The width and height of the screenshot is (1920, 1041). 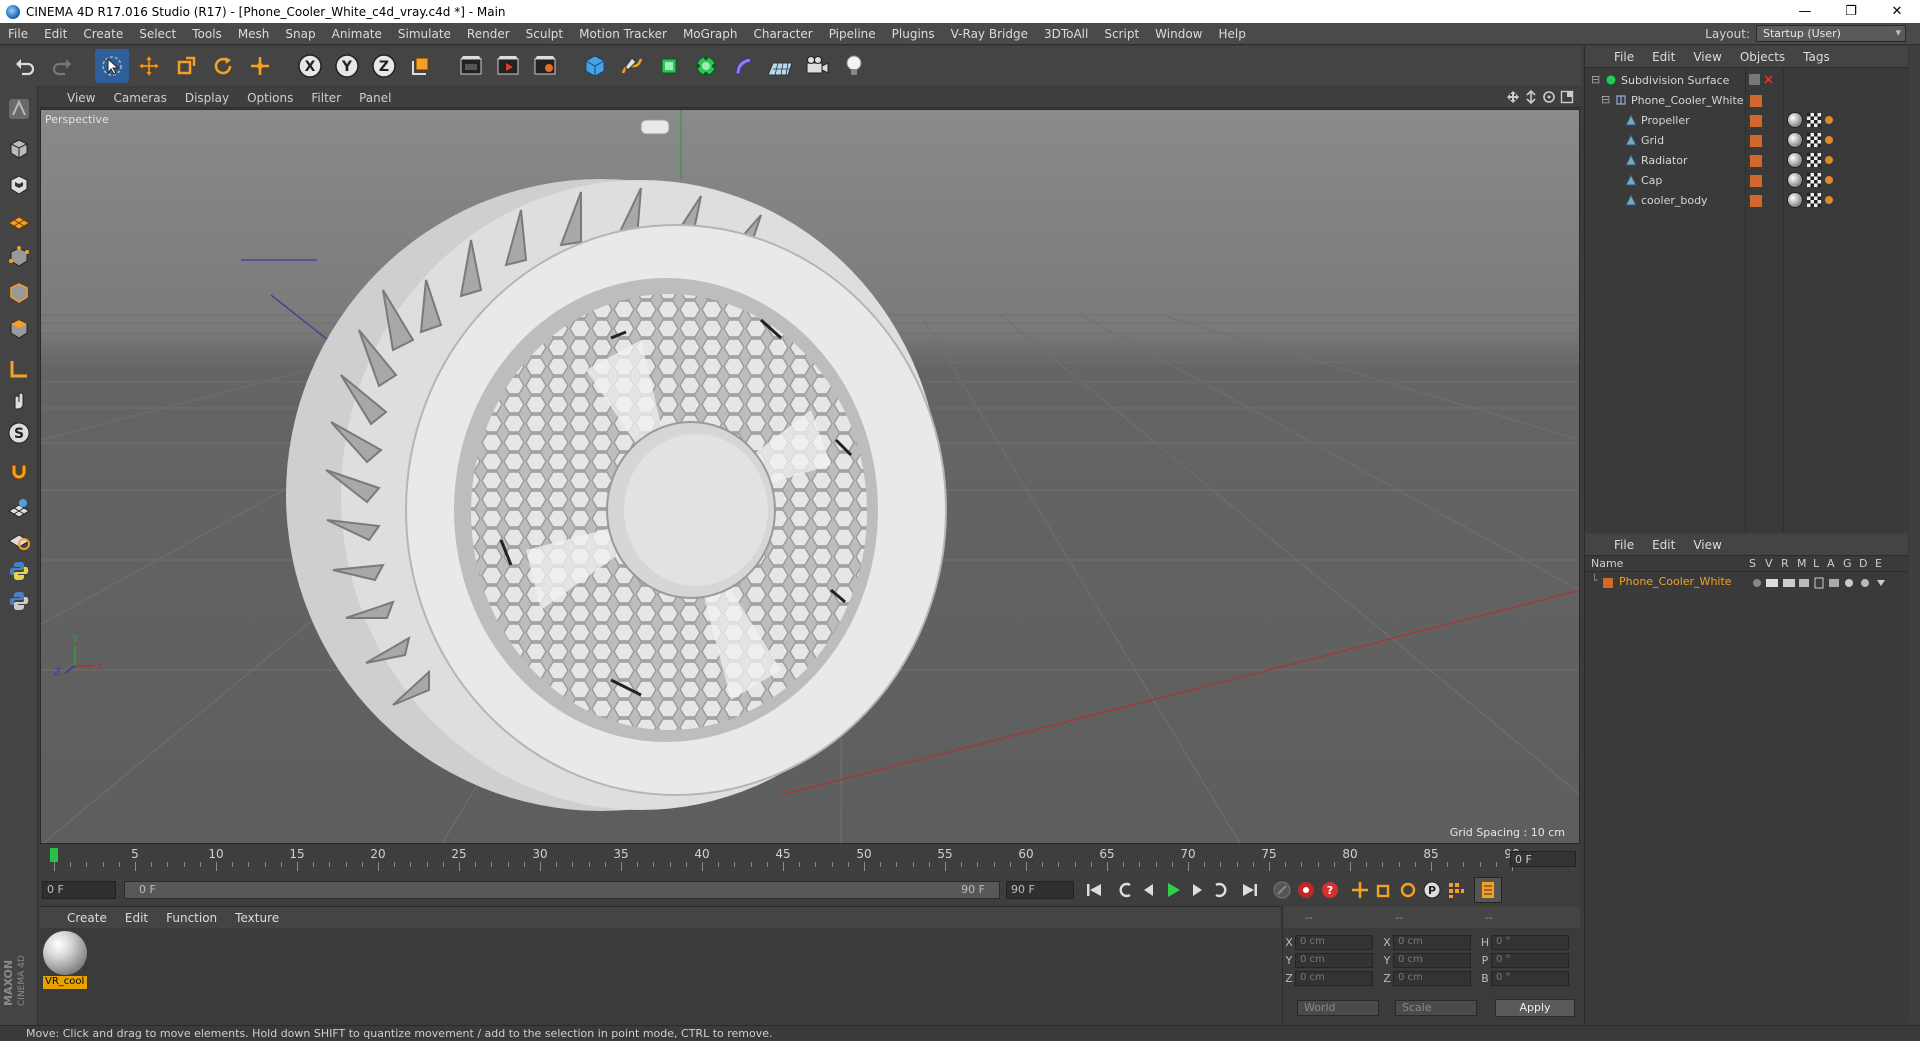 What do you see at coordinates (1663, 545) in the screenshot?
I see `layer-menu-edit: Edit` at bounding box center [1663, 545].